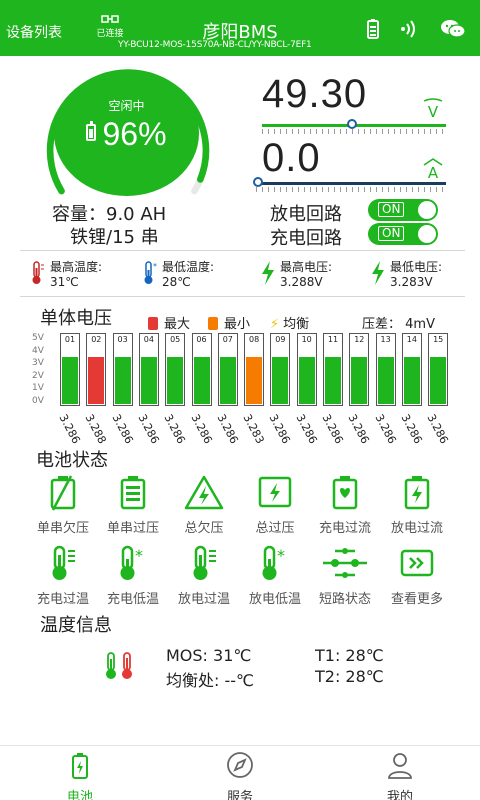 The width and height of the screenshot is (480, 800). I want to click on status-cell-undervoltage: 单串欠压, so click(63, 504).